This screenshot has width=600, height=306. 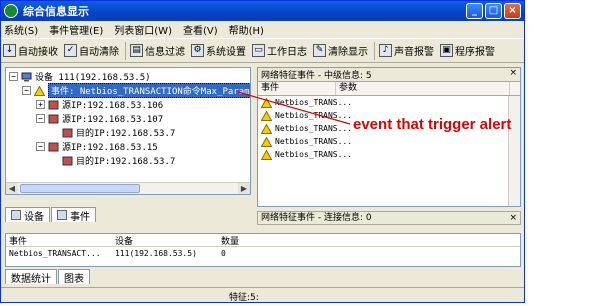 I want to click on annotation-label: event that trigger alert, so click(x=432, y=124).